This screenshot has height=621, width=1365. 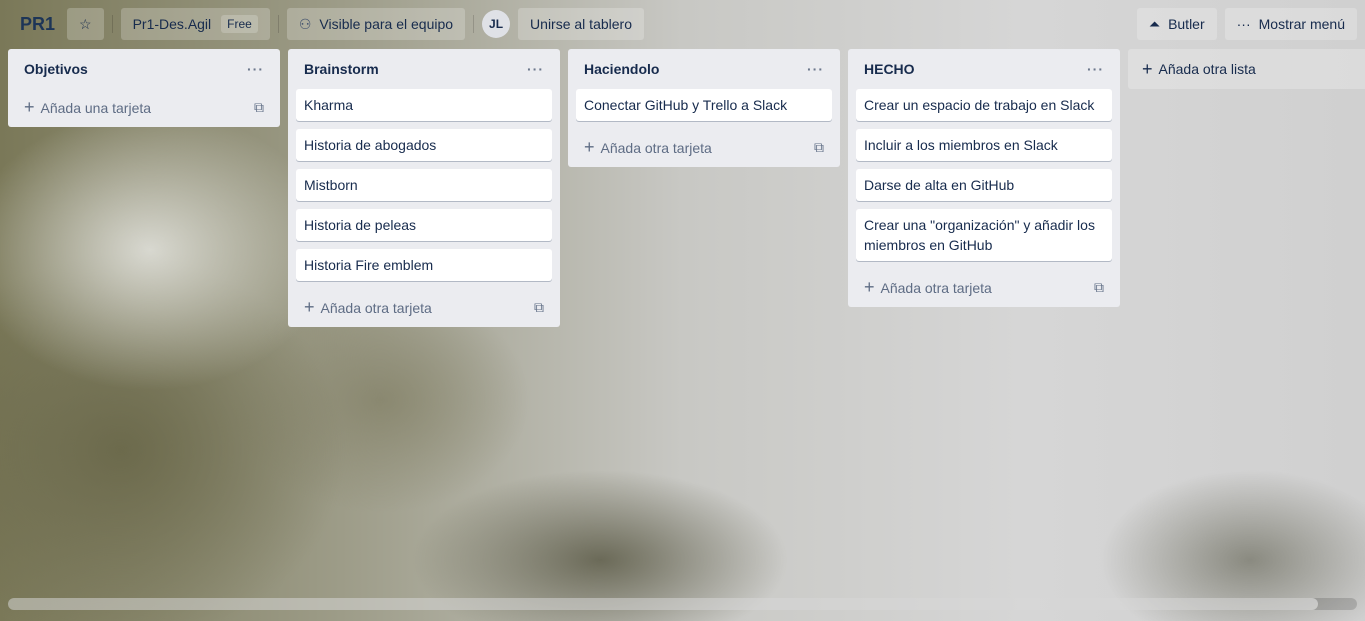 What do you see at coordinates (496, 24) in the screenshot?
I see `avatar: JL` at bounding box center [496, 24].